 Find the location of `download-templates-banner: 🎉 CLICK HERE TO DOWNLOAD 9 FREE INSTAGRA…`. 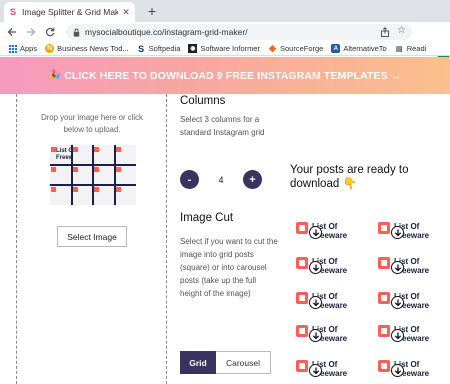

download-templates-banner: 🎉 CLICK HERE TO DOWNLOAD 9 FREE INSTAGRA… is located at coordinates (225, 75).